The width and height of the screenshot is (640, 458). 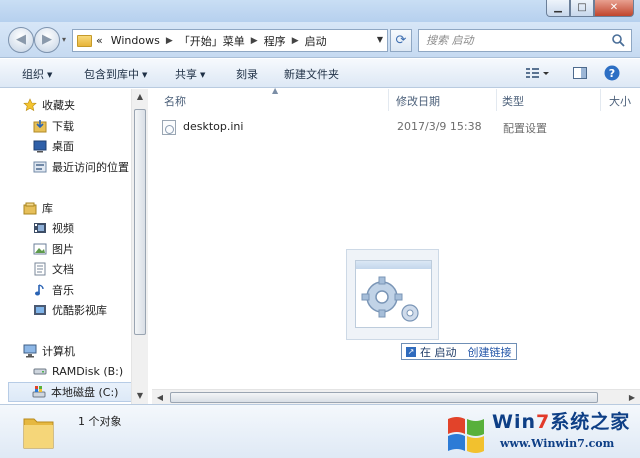 I want to click on include-in-library-menu: 包含到库中 ▼, so click(x=115, y=74).